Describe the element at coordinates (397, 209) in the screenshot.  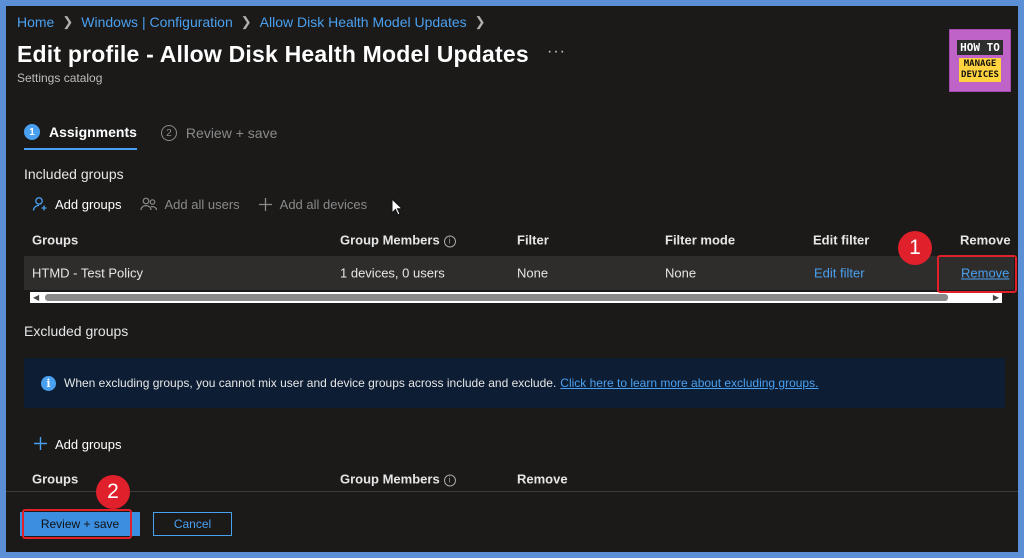
I see `mouse-cursor-icon` at that location.